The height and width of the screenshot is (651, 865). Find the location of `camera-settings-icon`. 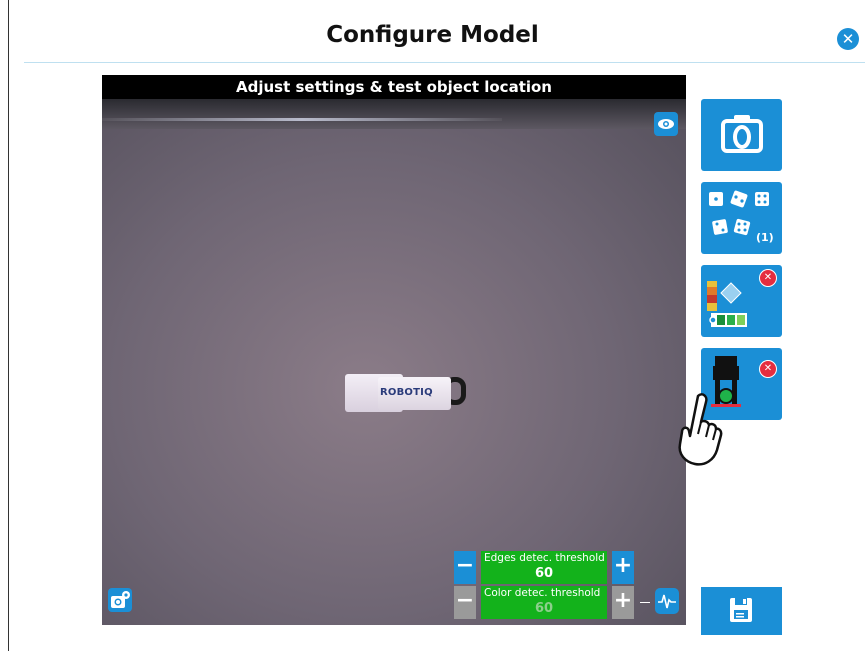

camera-settings-icon is located at coordinates (120, 600).